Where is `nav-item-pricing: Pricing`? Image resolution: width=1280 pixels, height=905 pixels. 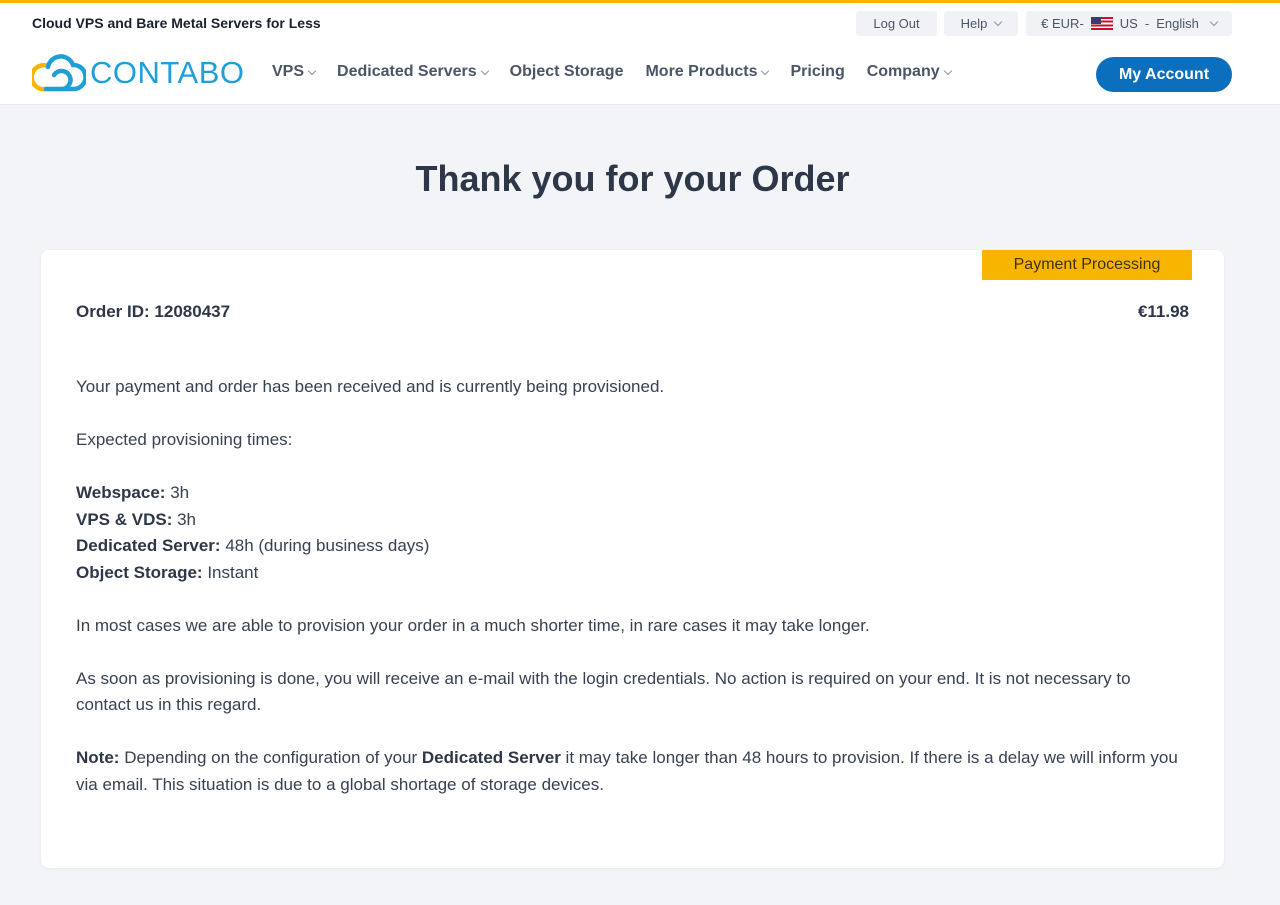
nav-item-pricing: Pricing is located at coordinates (817, 72).